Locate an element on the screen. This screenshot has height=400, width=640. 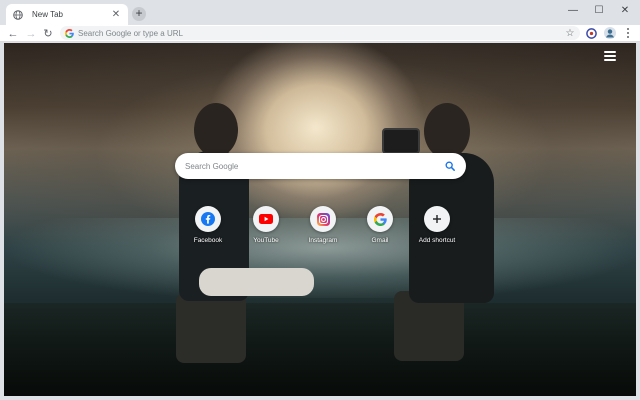
close-window-button: ✕ is located at coordinates (625, 10).